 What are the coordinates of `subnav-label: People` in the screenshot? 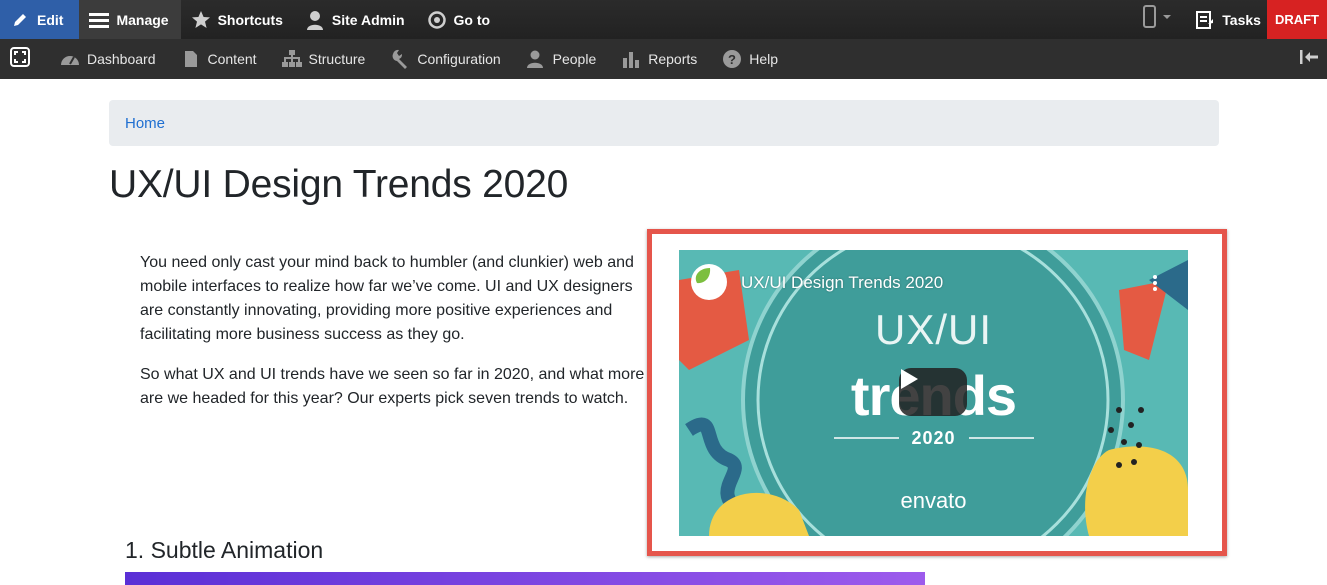 It's located at (574, 59).